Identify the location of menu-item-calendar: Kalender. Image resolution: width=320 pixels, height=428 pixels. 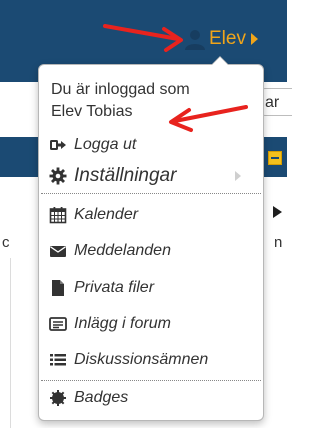
(151, 215).